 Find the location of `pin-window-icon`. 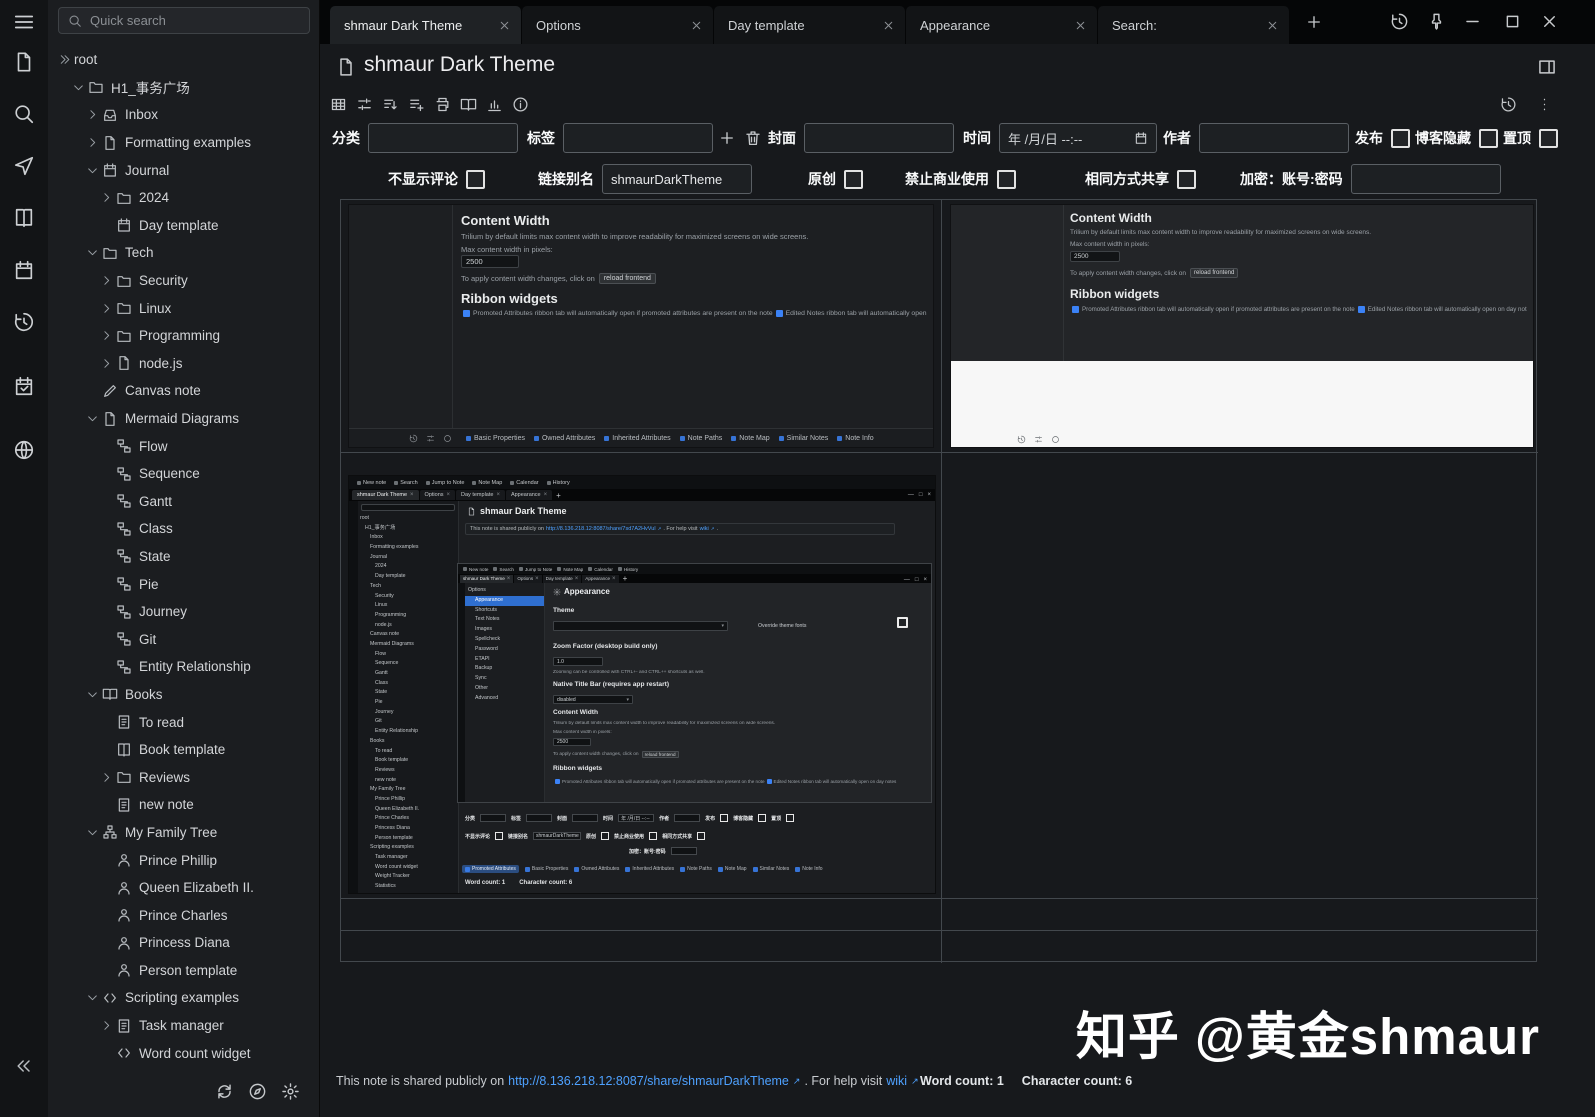

pin-window-icon is located at coordinates (1436, 21).